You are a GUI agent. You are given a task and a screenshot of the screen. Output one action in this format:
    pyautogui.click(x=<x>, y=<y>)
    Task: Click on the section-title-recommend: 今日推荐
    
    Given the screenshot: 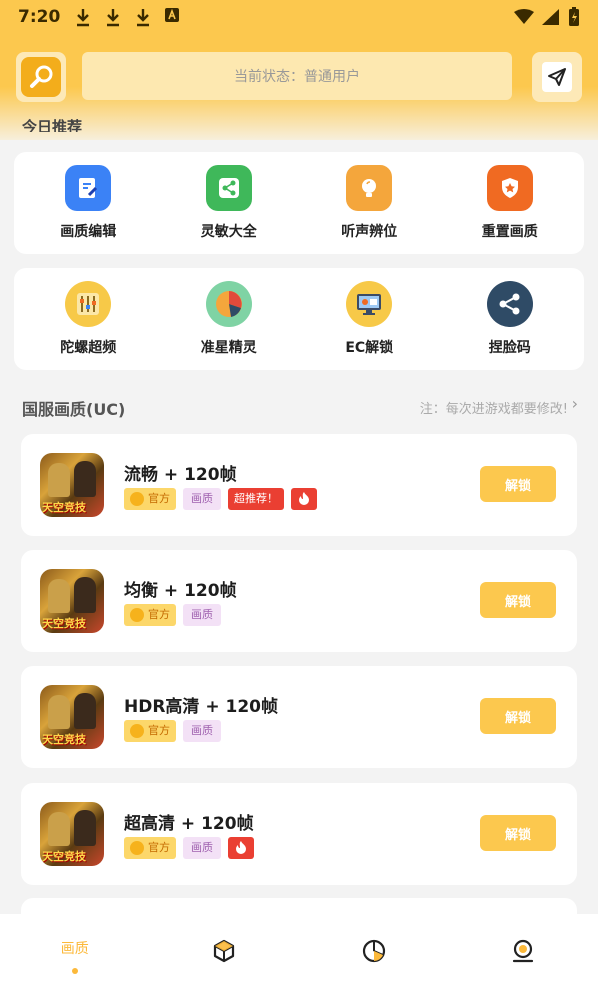 What is the action you would take?
    pyautogui.click(x=52, y=125)
    